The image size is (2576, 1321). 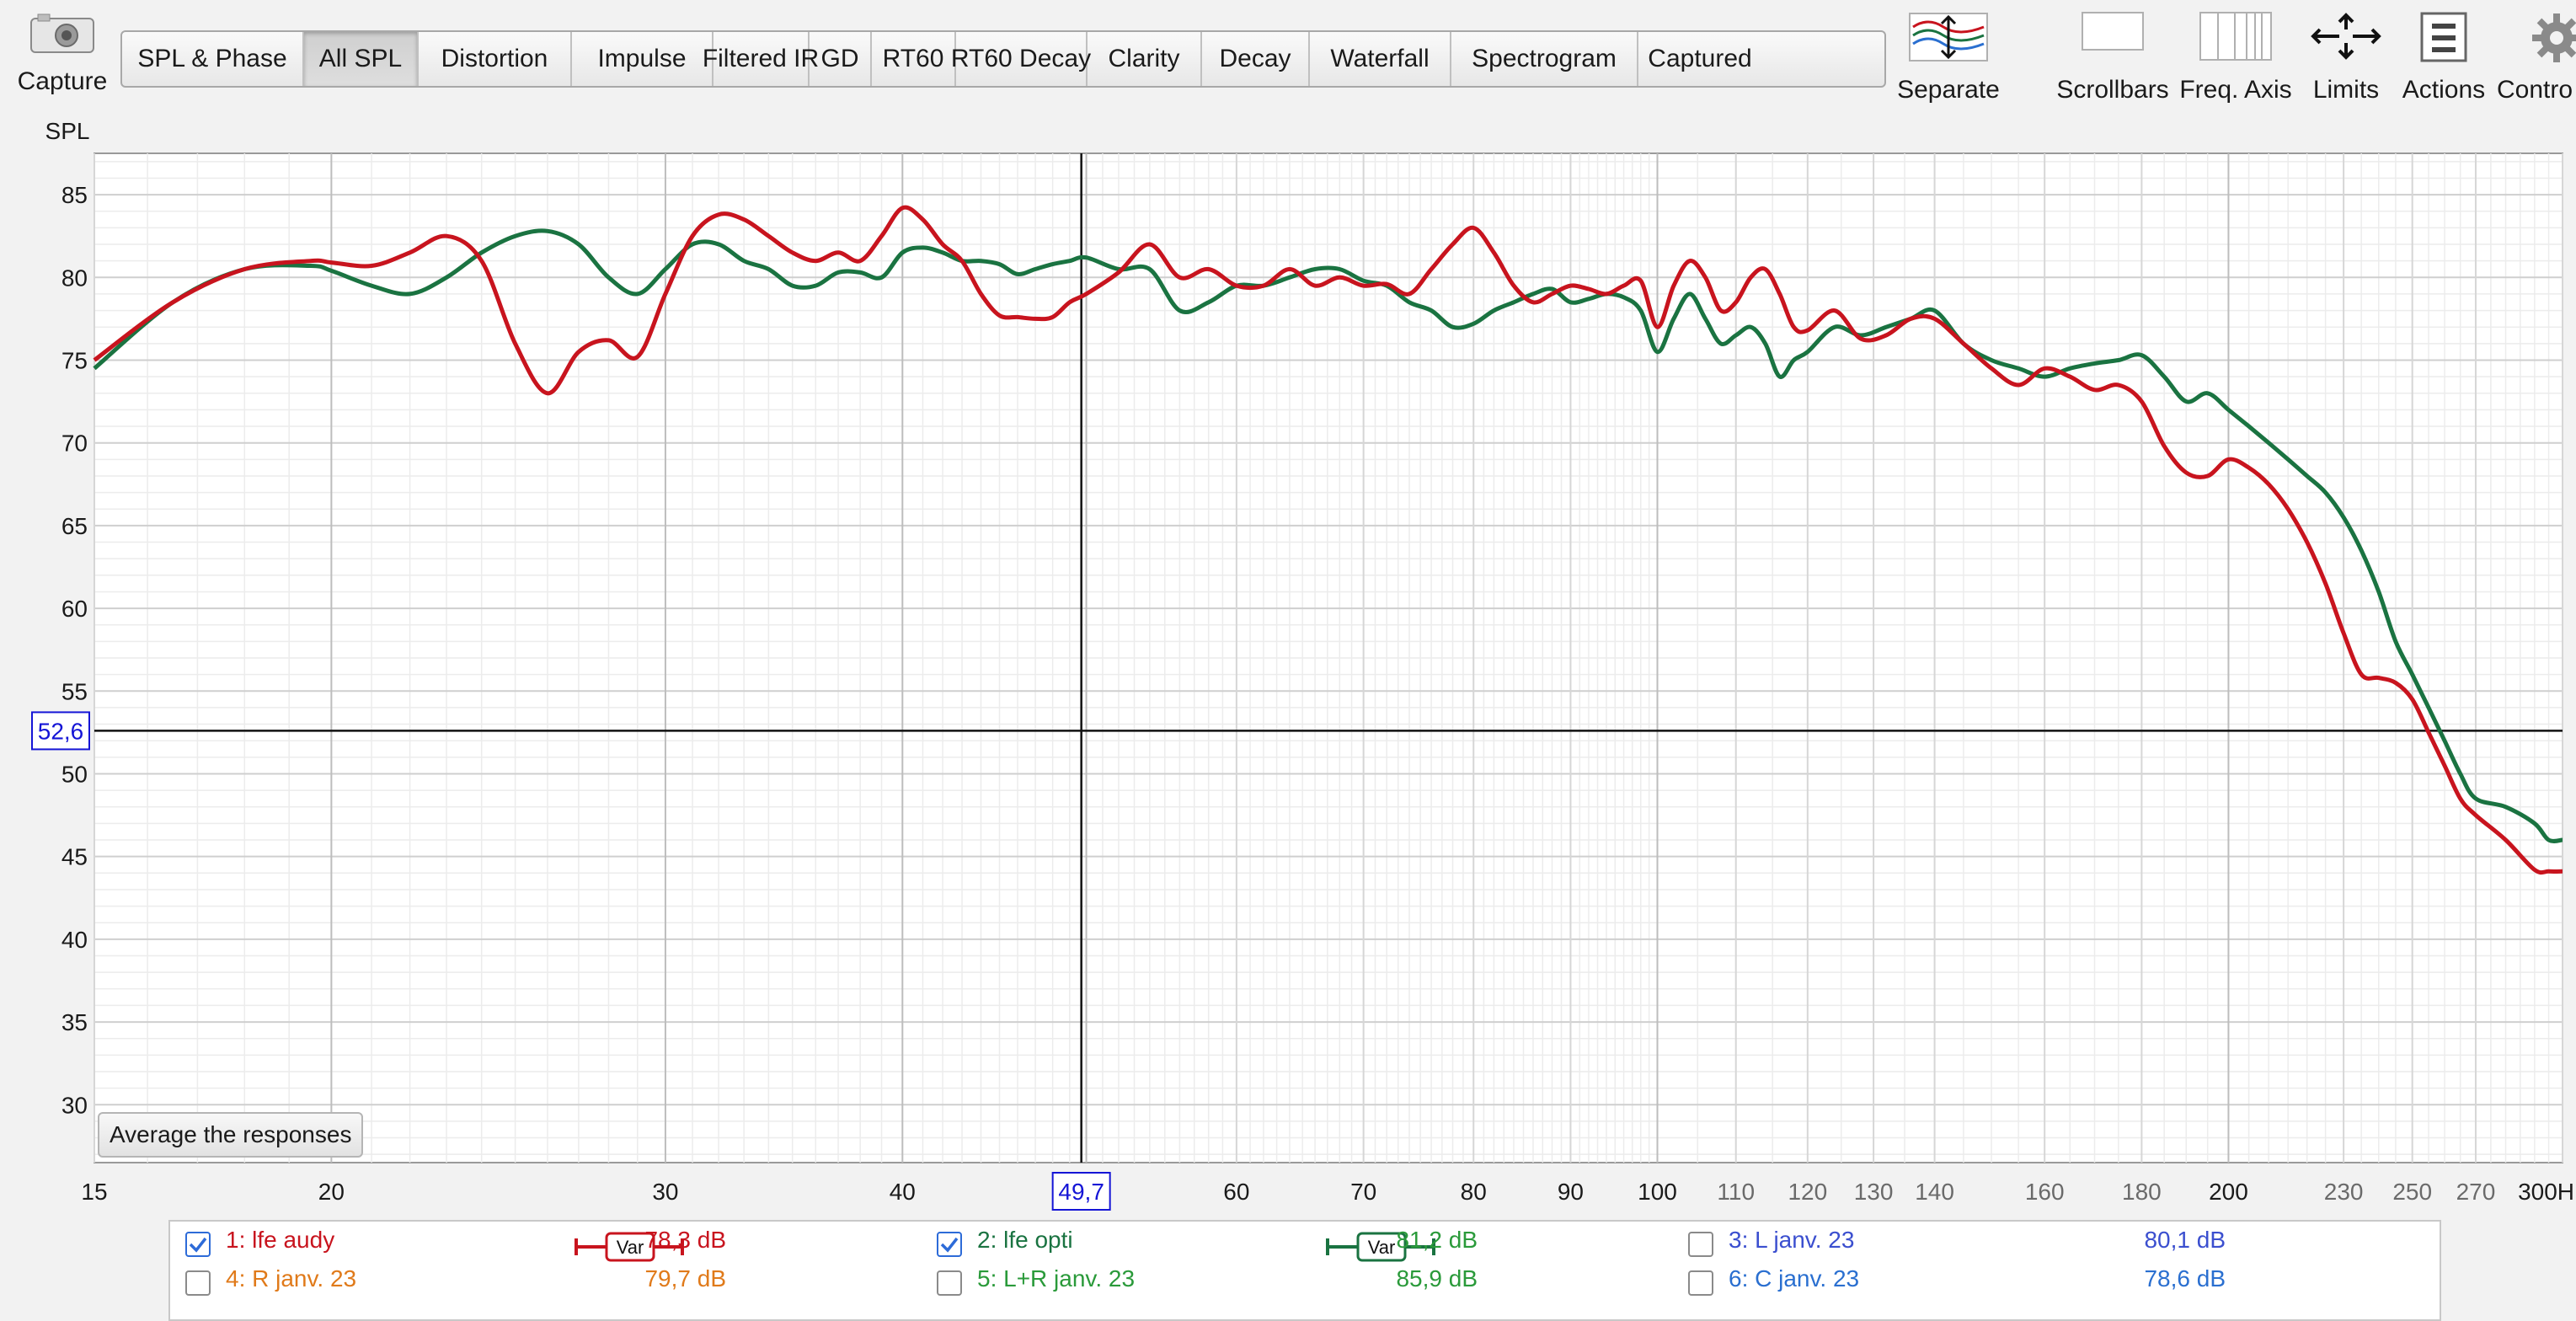 I want to click on x-tick-label: 180, so click(x=2142, y=1192).